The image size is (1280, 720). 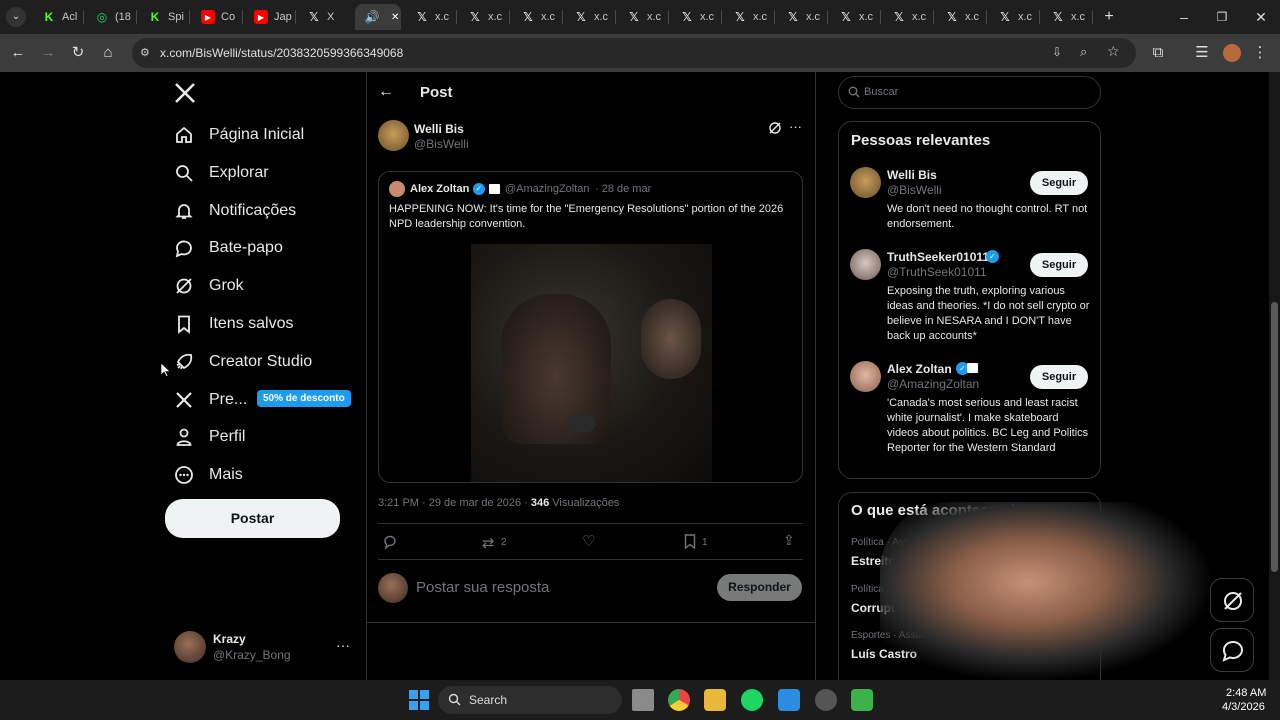 I want to click on tab-search-button: ⌄, so click(x=16, y=17).